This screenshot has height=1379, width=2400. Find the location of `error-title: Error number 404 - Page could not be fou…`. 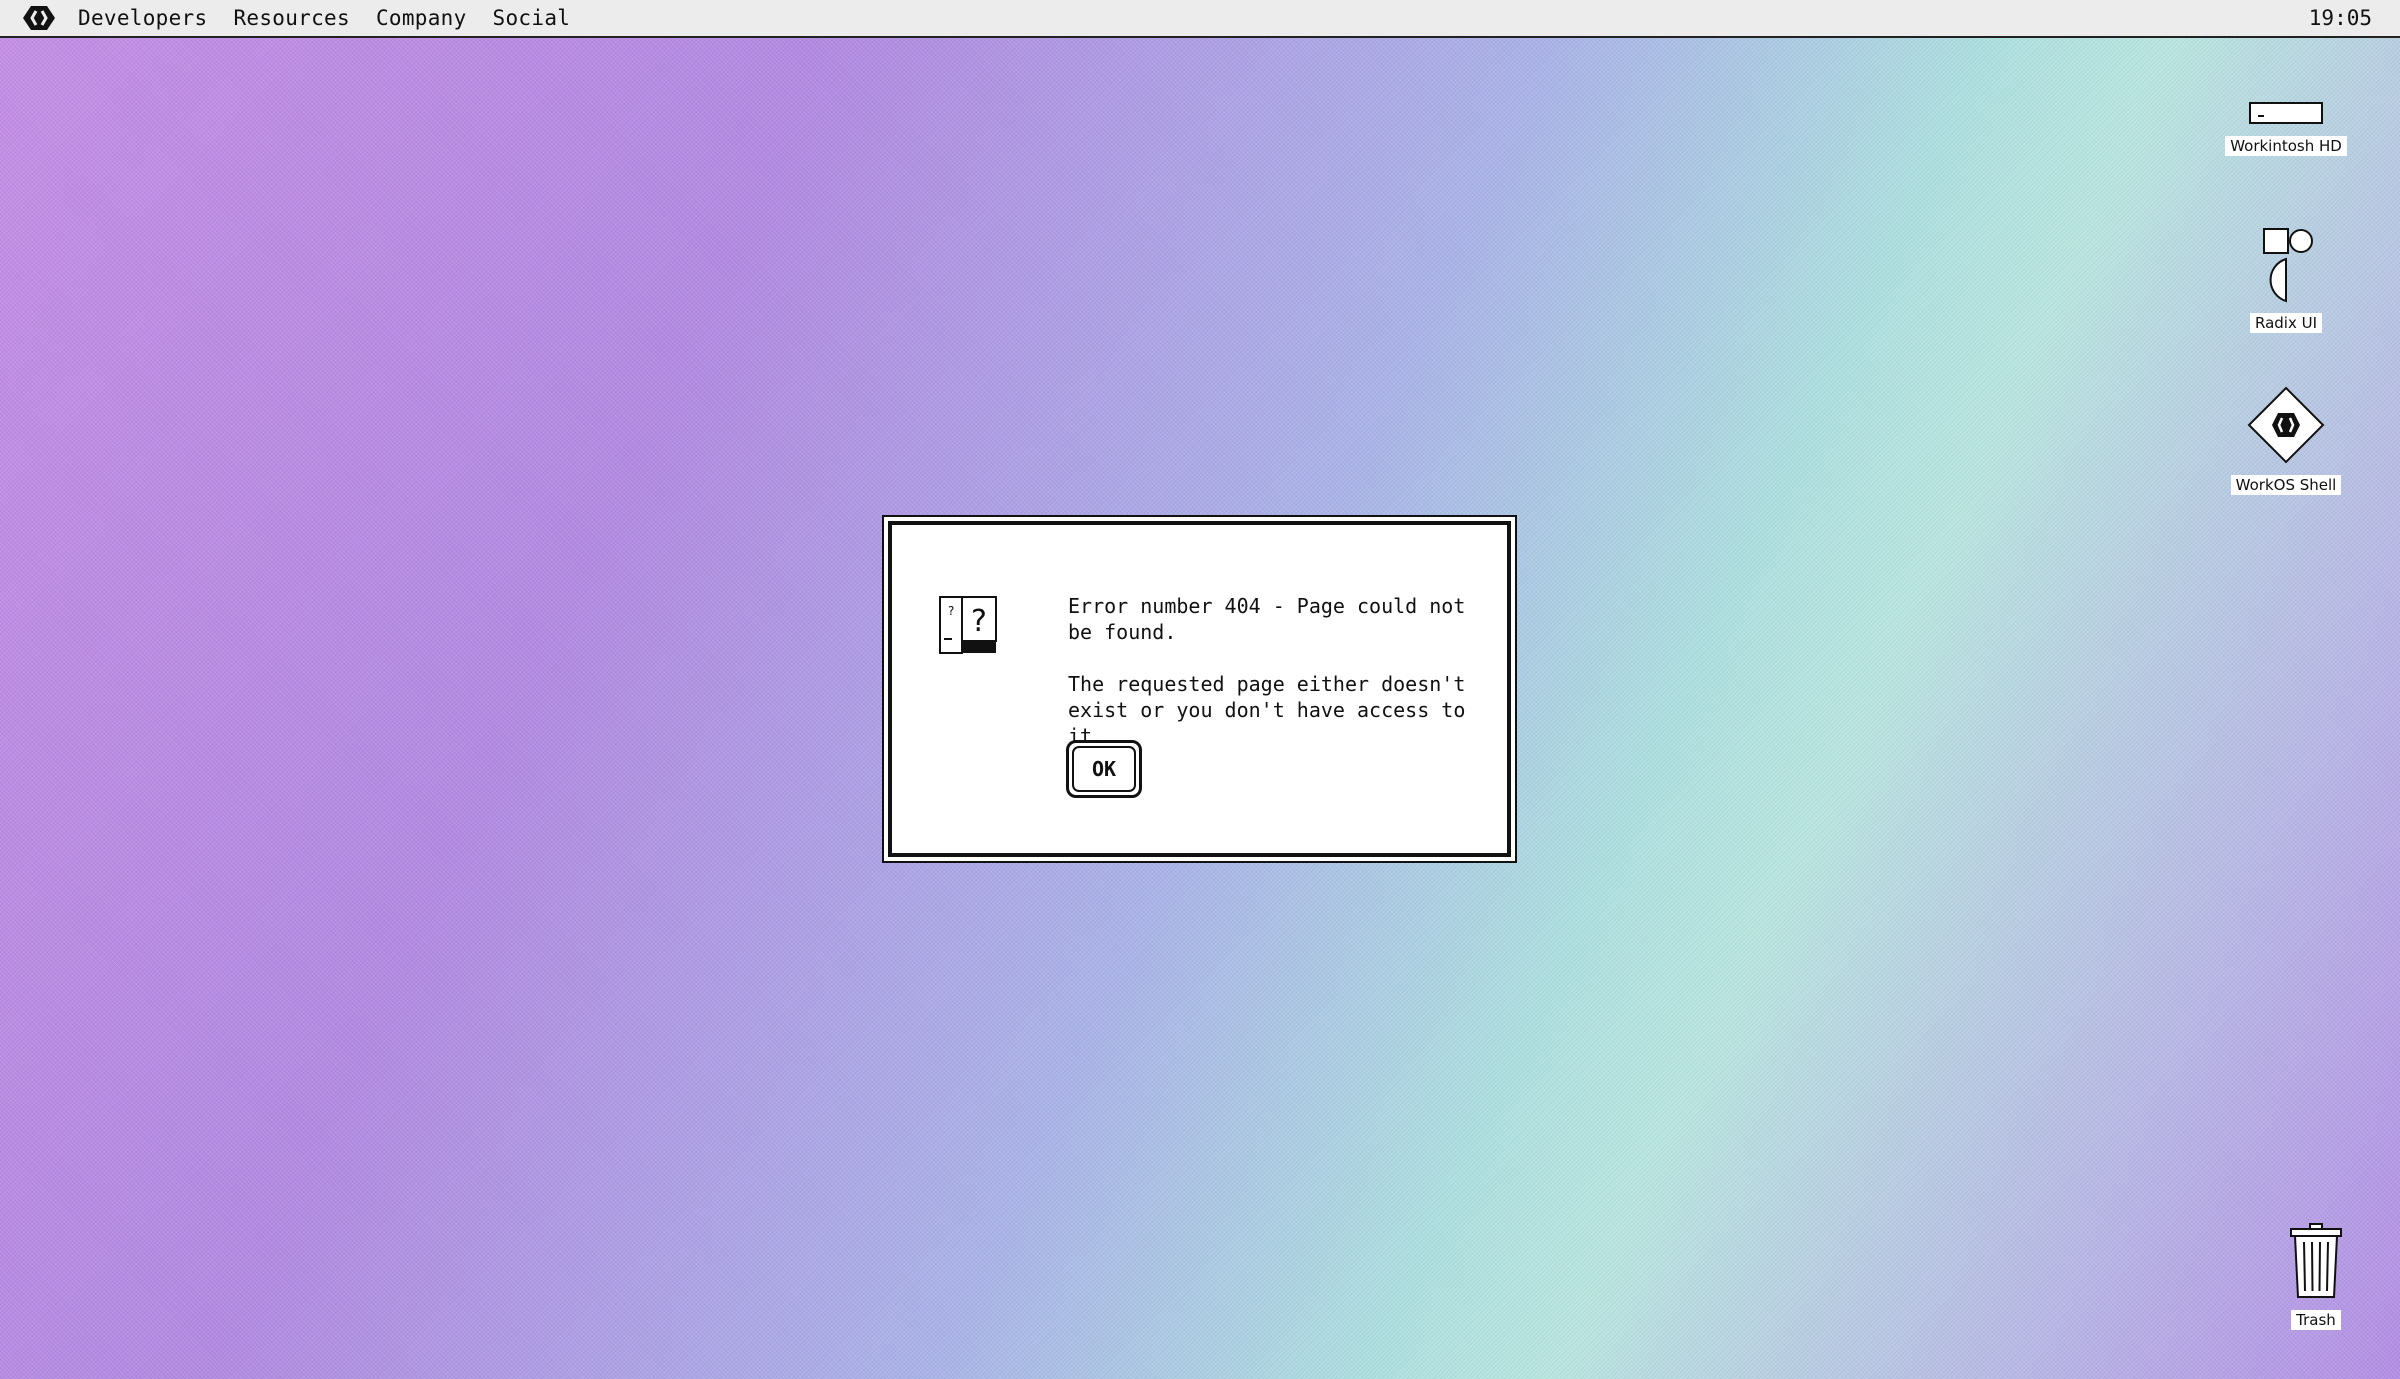

error-title: Error number 404 - Page could not be fou… is located at coordinates (1267, 619).